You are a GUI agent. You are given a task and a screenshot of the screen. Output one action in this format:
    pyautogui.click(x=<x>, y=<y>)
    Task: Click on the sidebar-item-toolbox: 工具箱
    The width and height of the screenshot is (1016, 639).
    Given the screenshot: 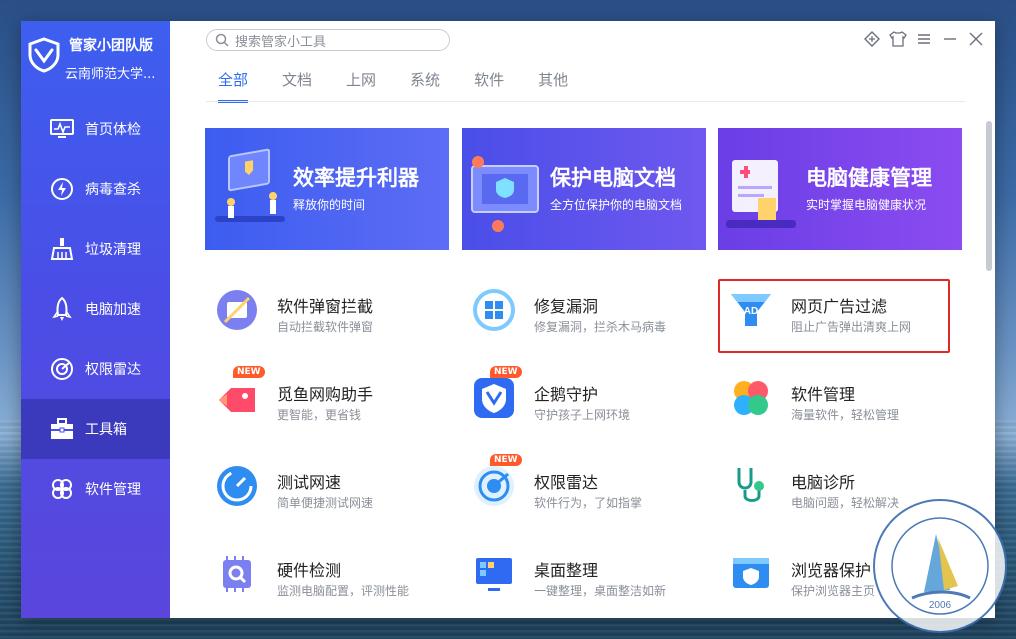 What is the action you would take?
    pyautogui.click(x=95, y=429)
    